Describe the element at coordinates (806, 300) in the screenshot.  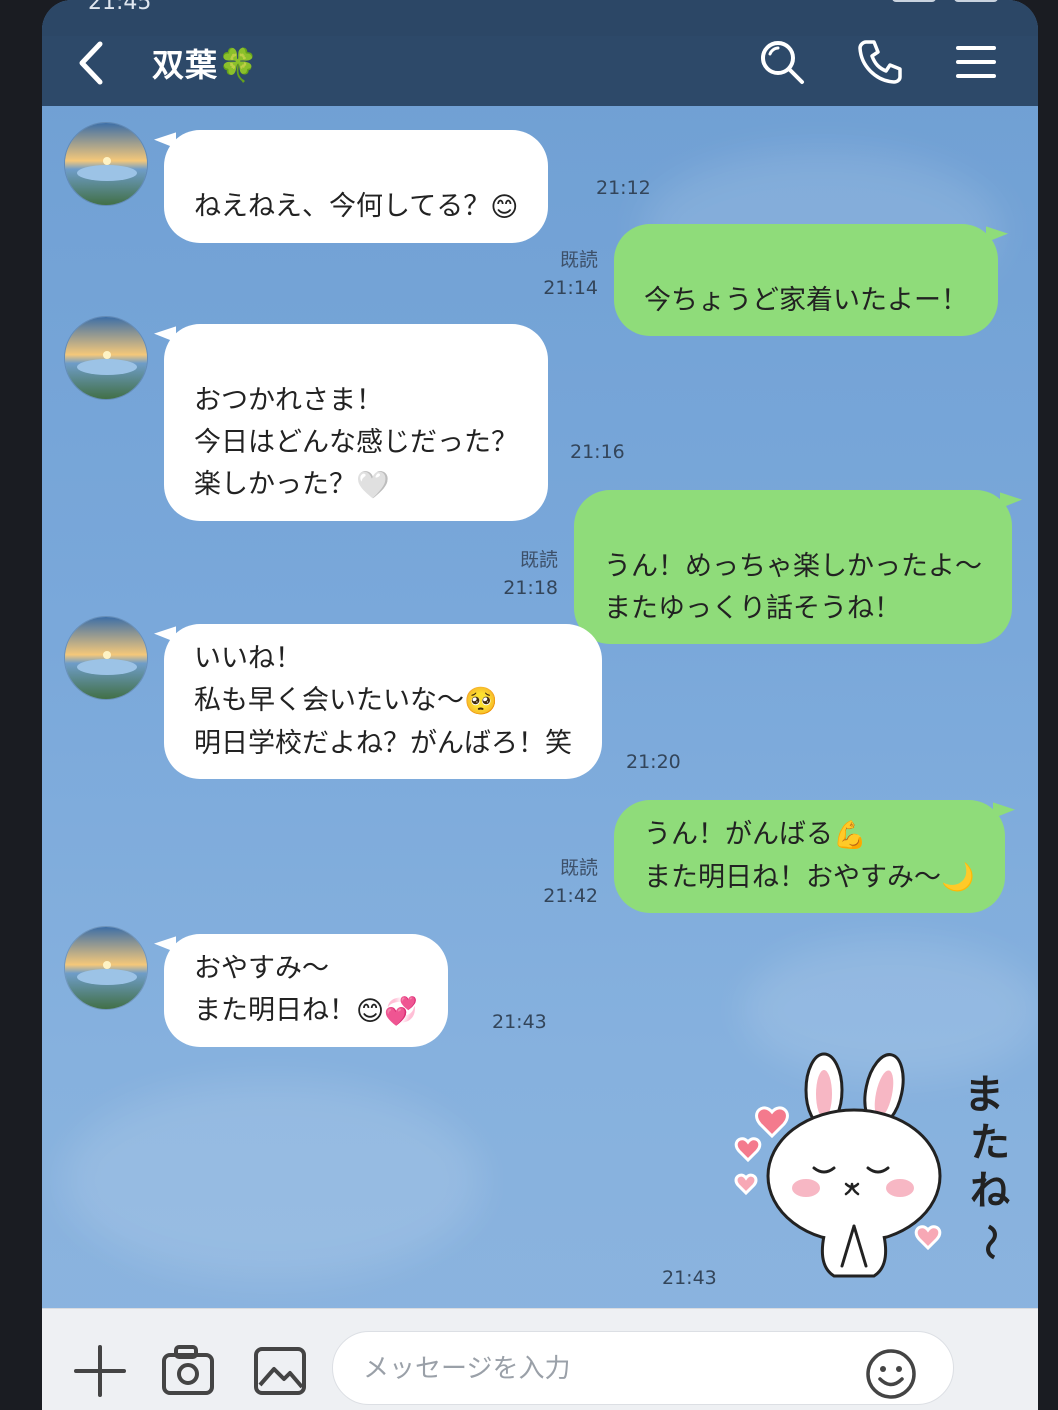
I see `message-text: 今ちょうど家着いたよー！` at that location.